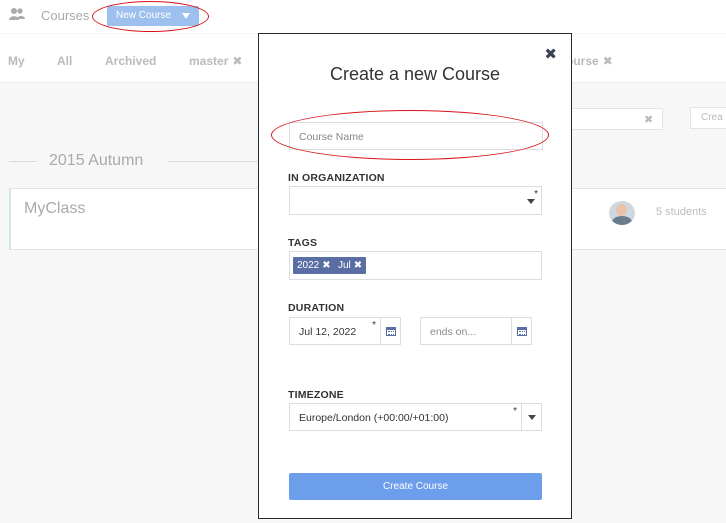  What do you see at coordinates (65, 15) in the screenshot?
I see `courses-nav-link: Courses` at bounding box center [65, 15].